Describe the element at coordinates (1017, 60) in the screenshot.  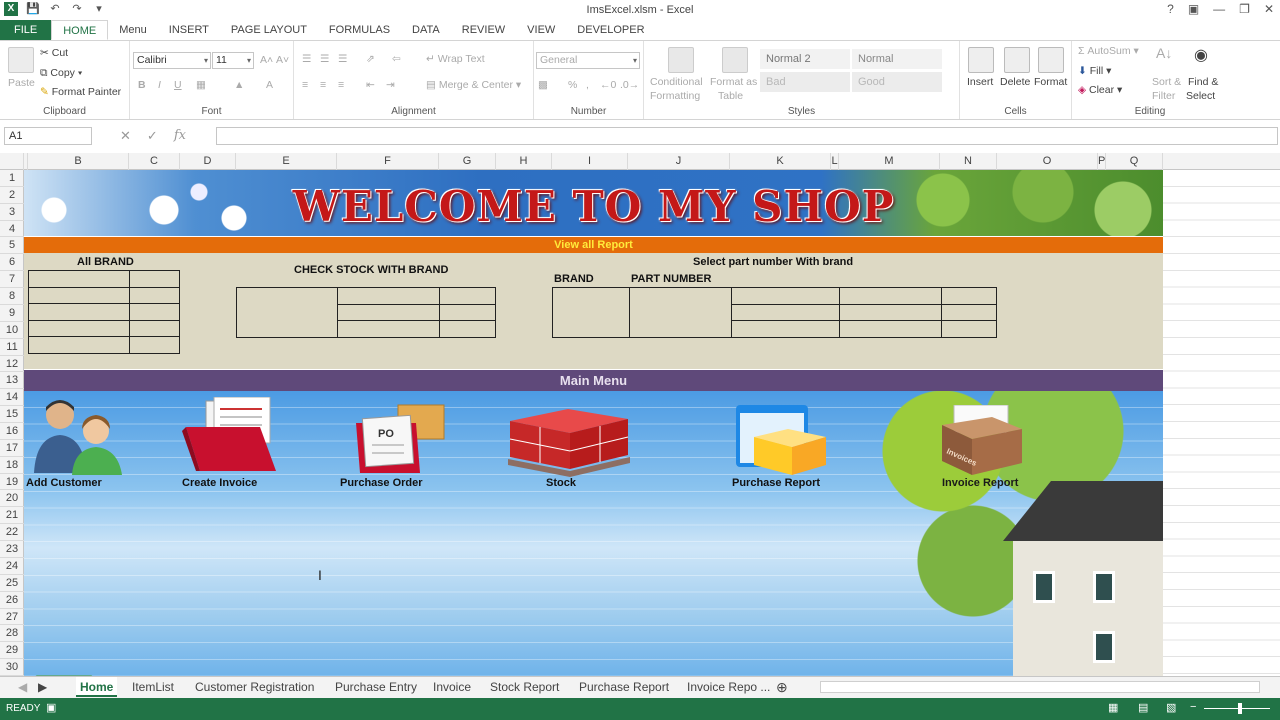
I see `delete-cells-icon` at that location.